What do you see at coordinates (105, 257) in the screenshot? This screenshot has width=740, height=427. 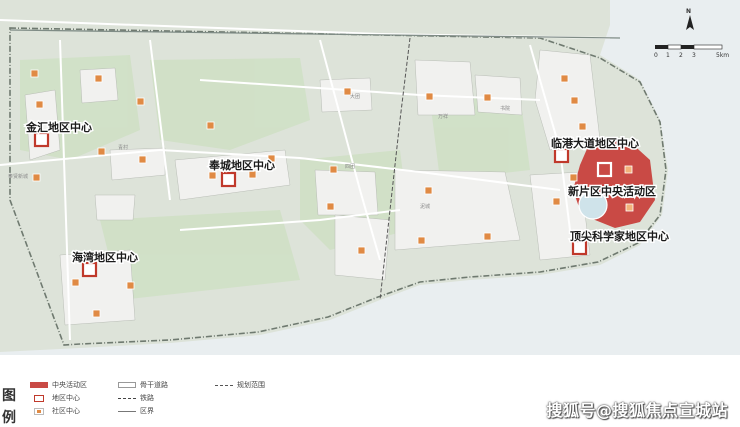 I see `label-haiwan: 海湾地区中心` at bounding box center [105, 257].